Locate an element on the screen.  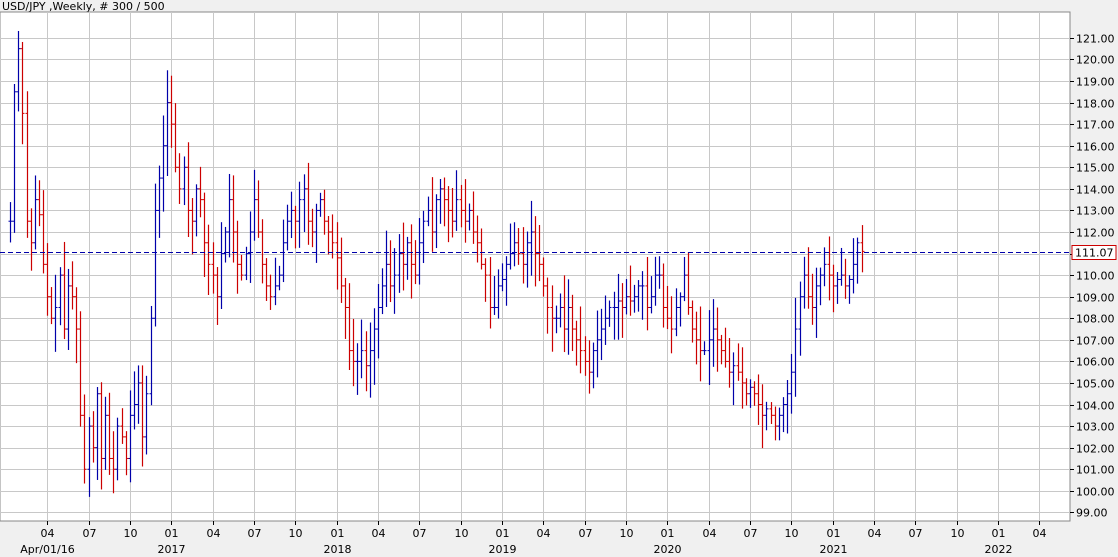
y-tick-label: 104.00 is located at coordinates (1095, 406).